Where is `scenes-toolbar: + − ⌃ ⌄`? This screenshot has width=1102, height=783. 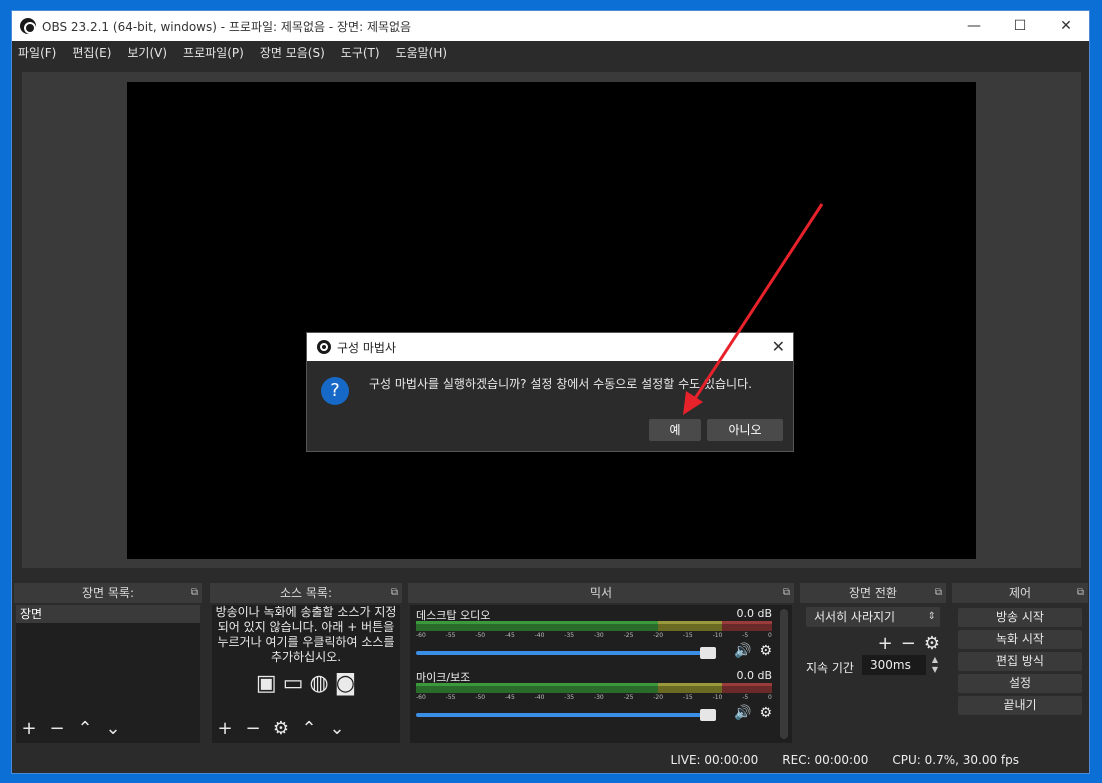
scenes-toolbar: + − ⌃ ⌄ is located at coordinates (71, 728).